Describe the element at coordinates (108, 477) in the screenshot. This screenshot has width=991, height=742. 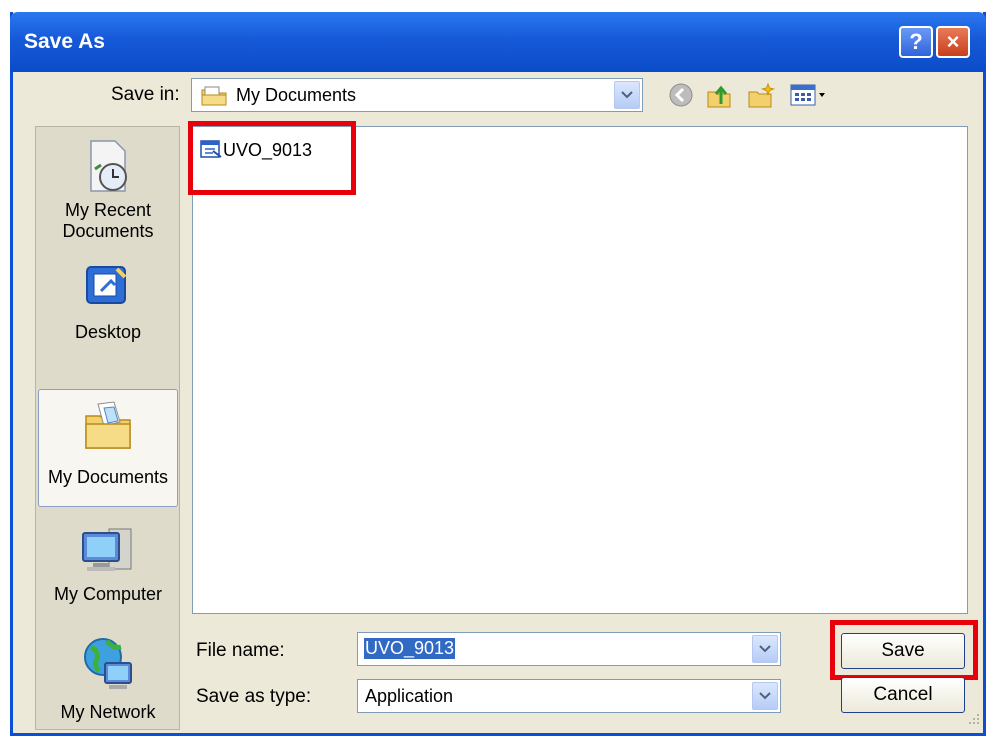
I see `places-label: My Documents` at that location.